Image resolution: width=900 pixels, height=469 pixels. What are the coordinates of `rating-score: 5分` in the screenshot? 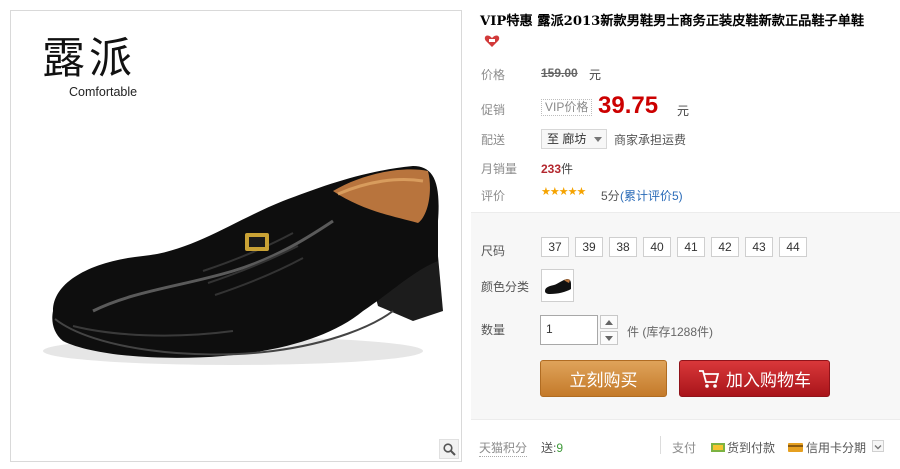 It's located at (610, 196).